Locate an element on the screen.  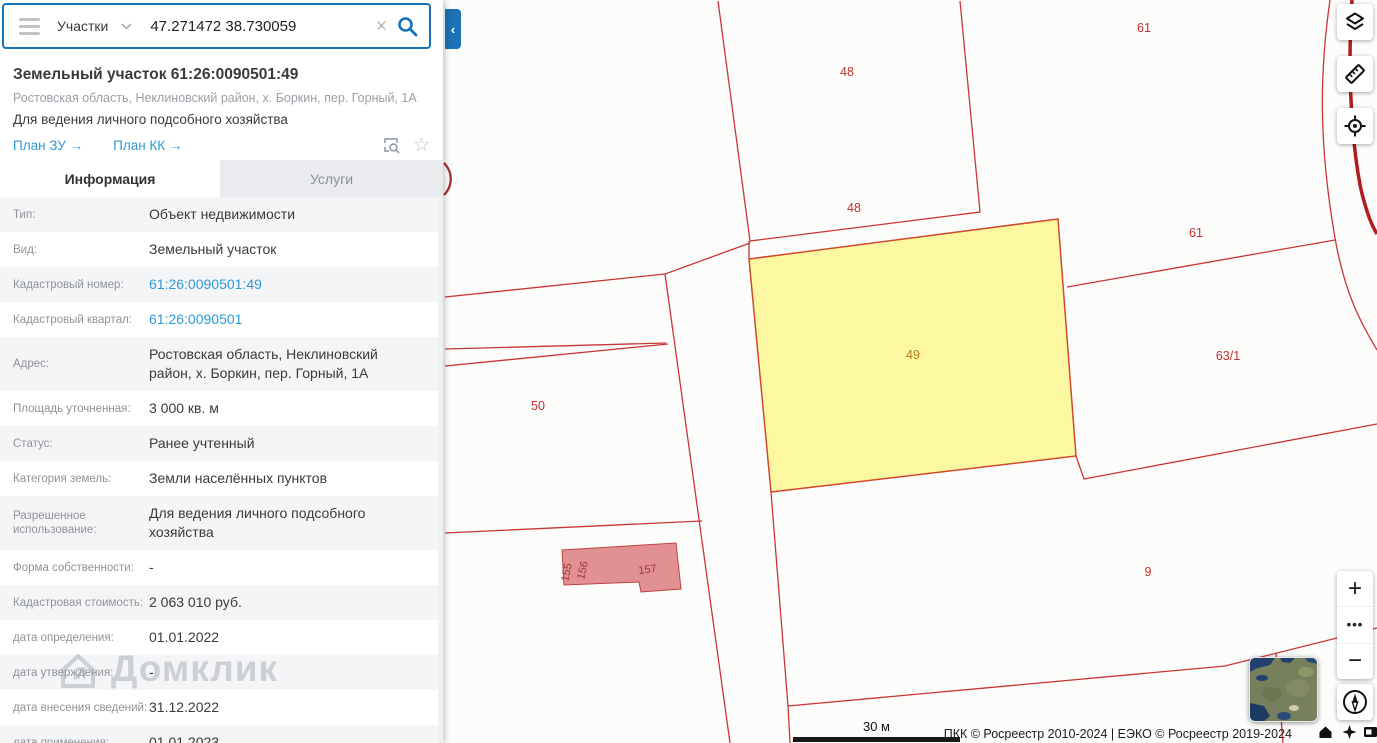
info-row: Тип: Объект недвижимости is located at coordinates (221, 214).